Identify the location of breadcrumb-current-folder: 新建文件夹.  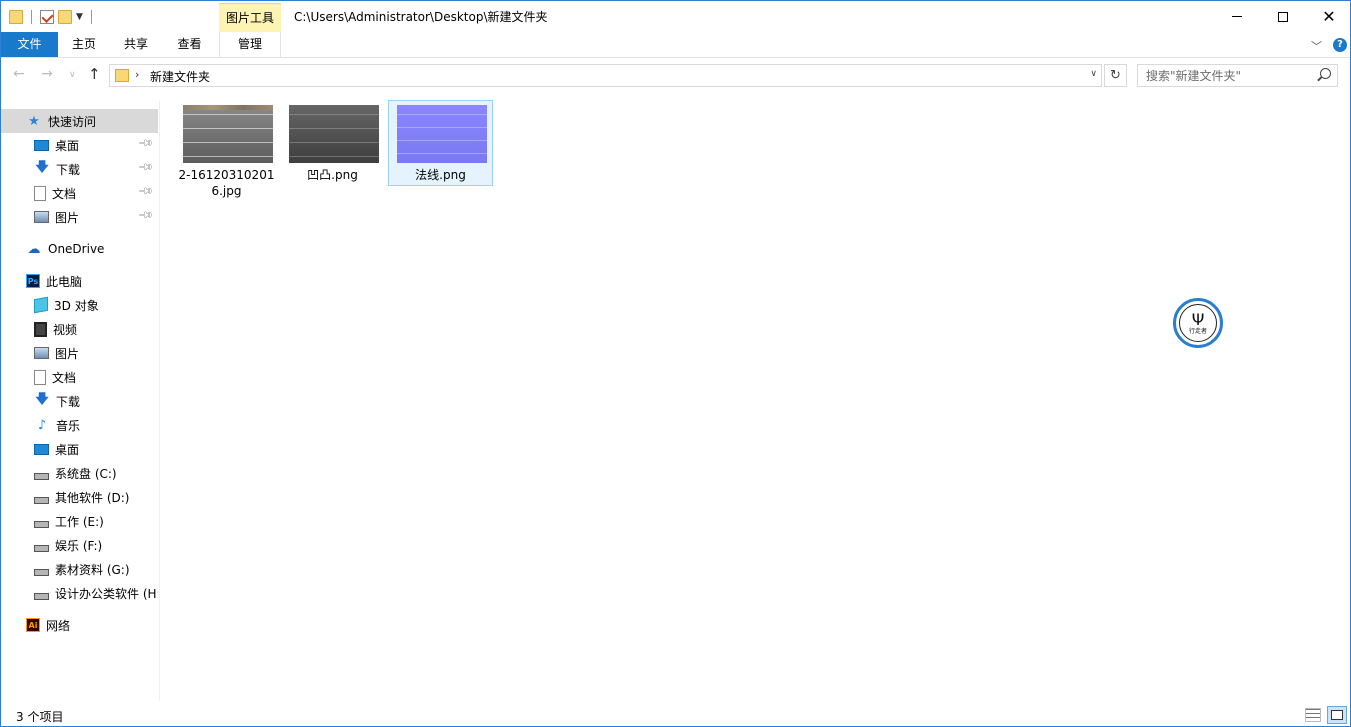
(180, 76).